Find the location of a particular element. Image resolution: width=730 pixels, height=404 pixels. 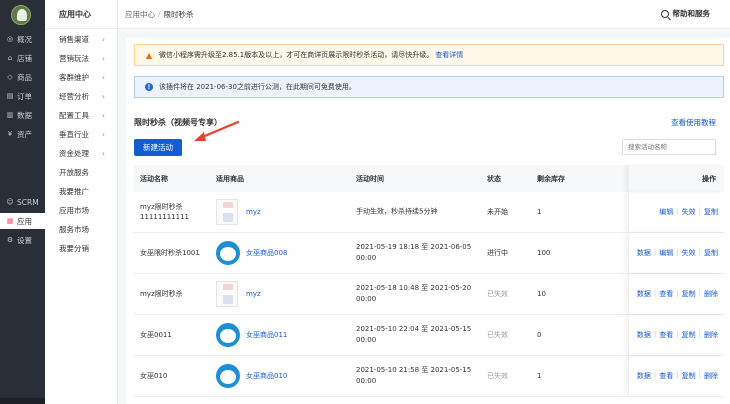

nav-label: 资产 is located at coordinates (24, 134).